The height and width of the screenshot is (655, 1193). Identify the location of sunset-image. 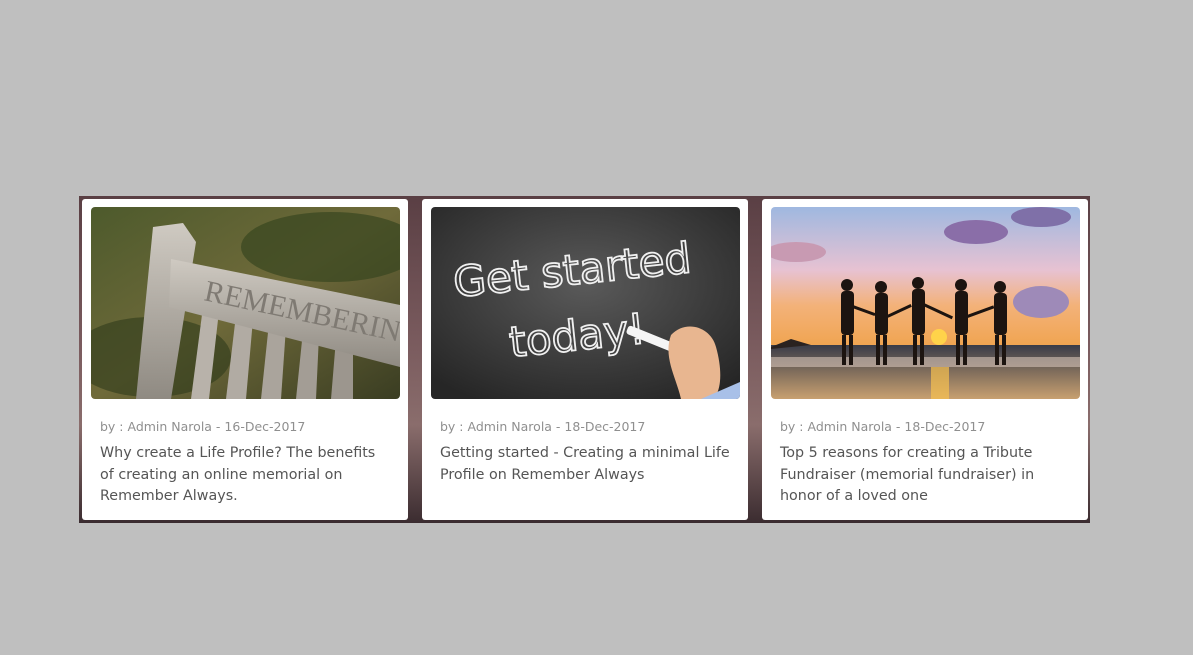
(925, 303).